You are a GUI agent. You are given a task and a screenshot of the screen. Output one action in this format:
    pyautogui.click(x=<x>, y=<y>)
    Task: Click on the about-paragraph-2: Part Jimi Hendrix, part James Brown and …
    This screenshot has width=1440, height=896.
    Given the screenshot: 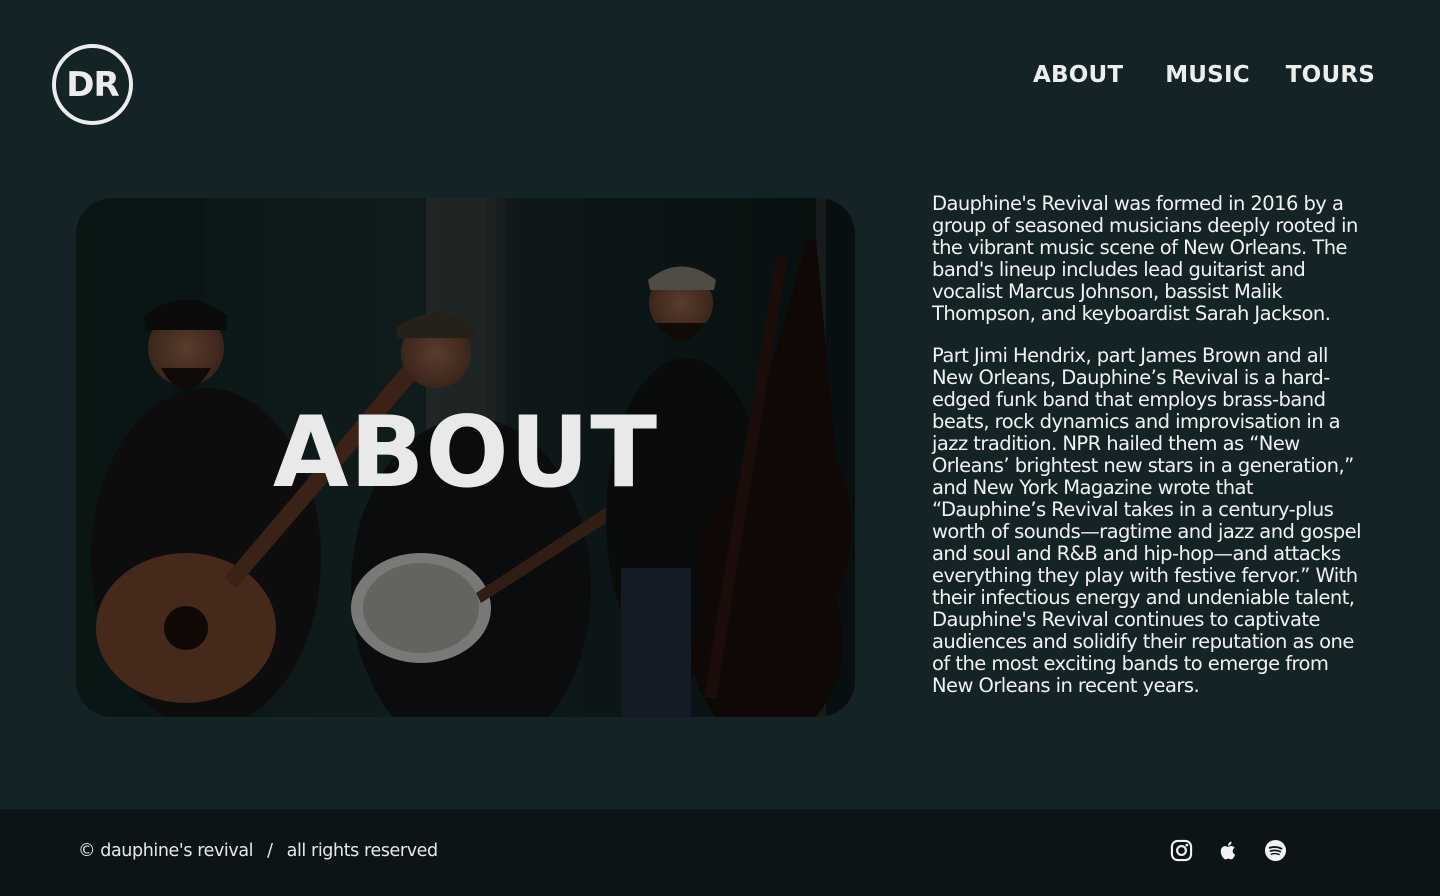 What is the action you would take?
    pyautogui.click(x=1147, y=520)
    